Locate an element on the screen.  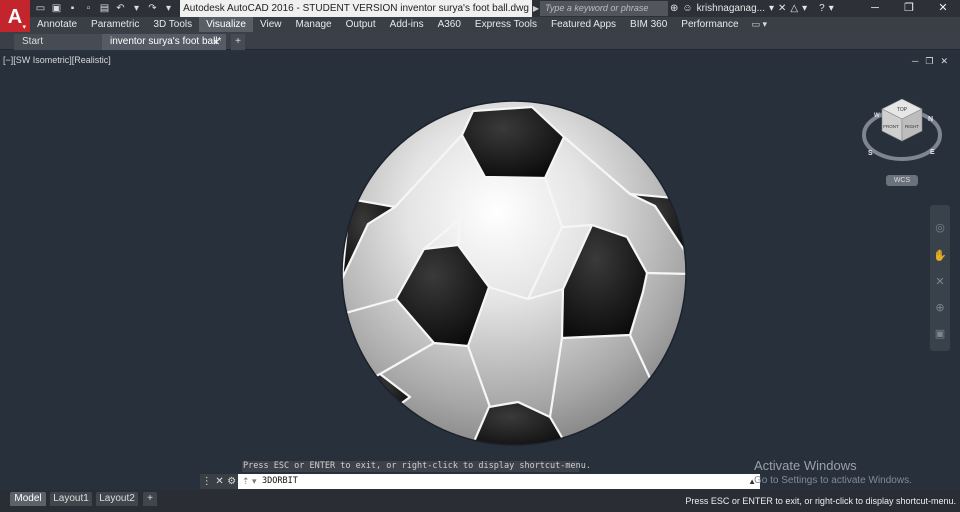
viewcube-top-face: TOP is located at coordinates (902, 110).